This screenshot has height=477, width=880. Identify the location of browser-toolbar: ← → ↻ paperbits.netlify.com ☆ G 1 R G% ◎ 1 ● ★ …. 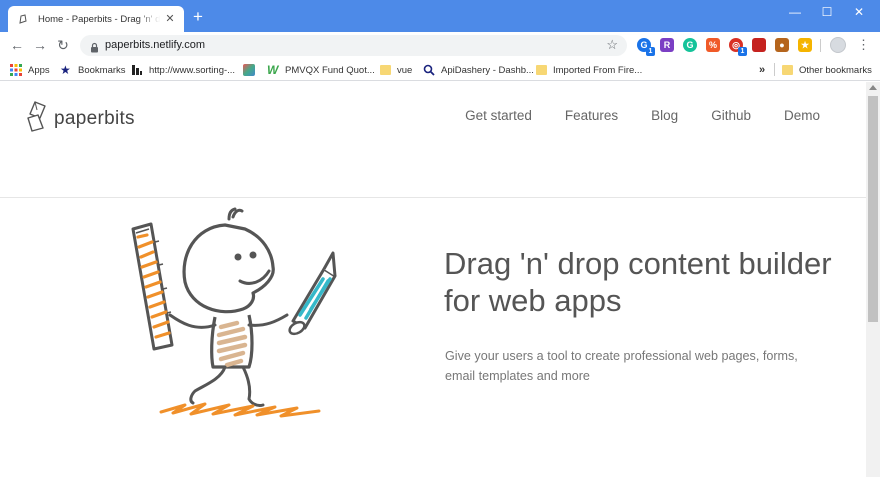
(440, 45).